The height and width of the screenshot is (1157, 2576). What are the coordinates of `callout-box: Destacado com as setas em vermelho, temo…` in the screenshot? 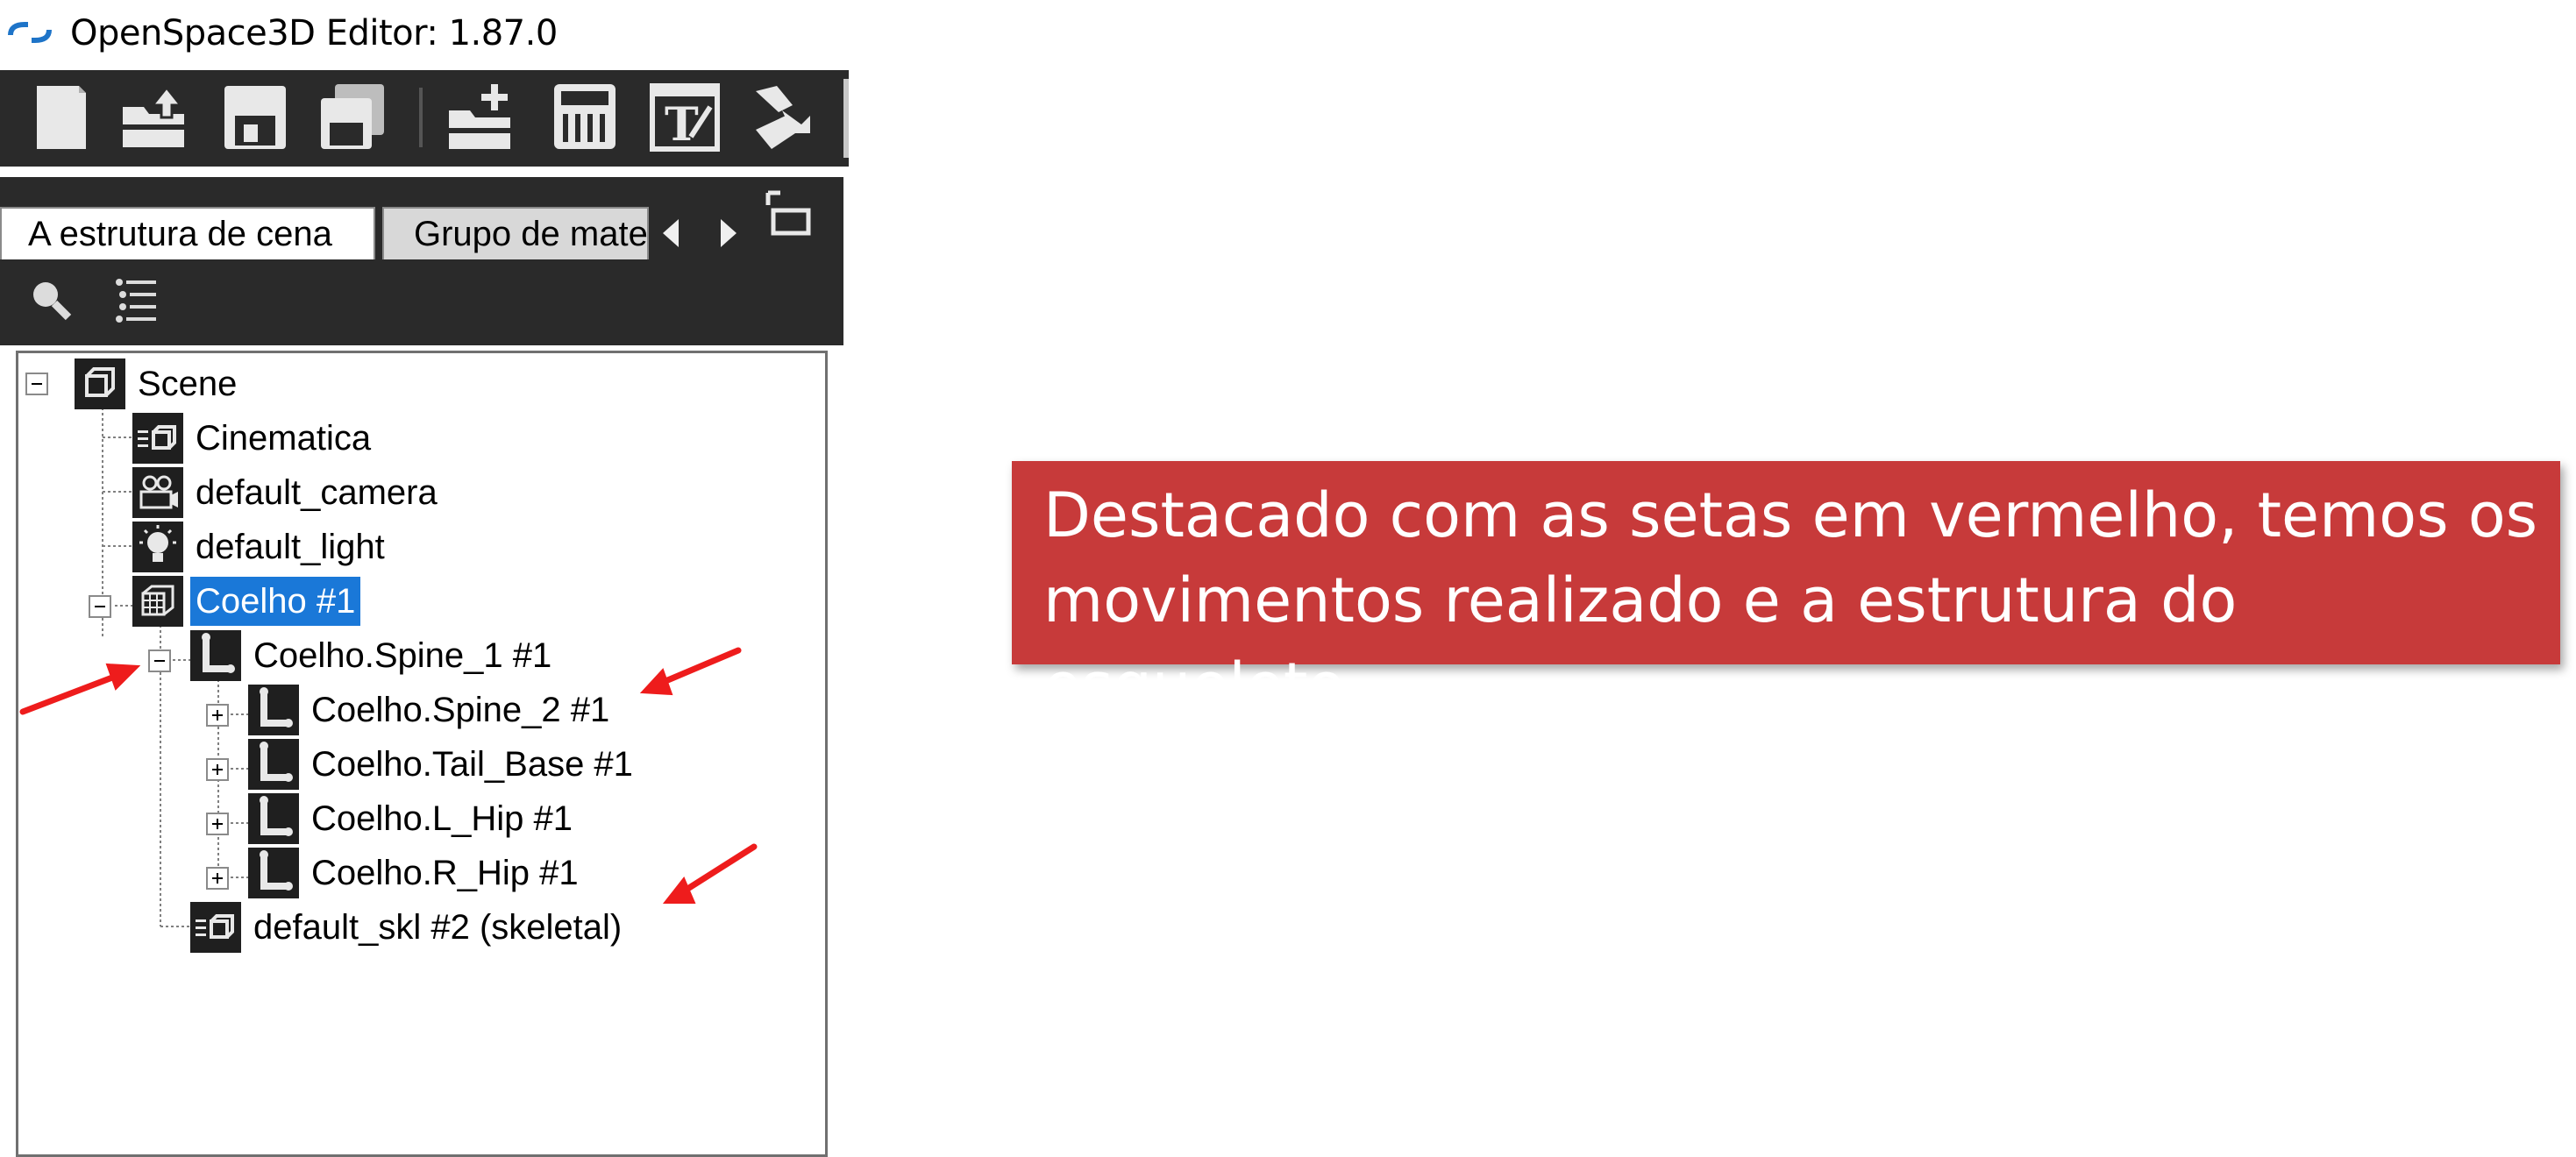 It's located at (1786, 591).